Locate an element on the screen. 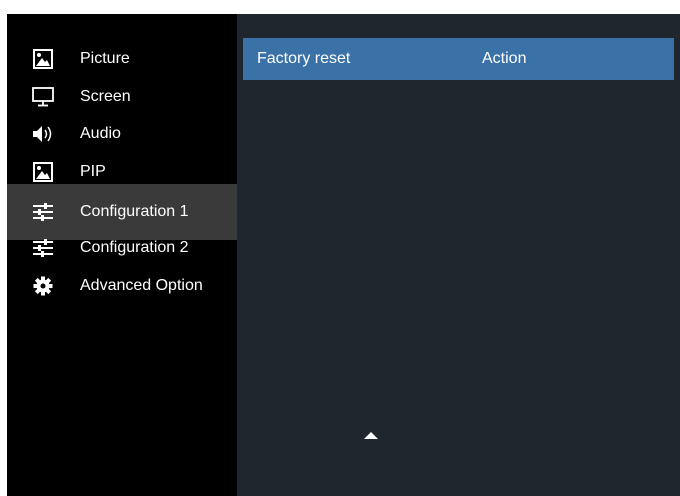  gear-icon is located at coordinates (43, 286).